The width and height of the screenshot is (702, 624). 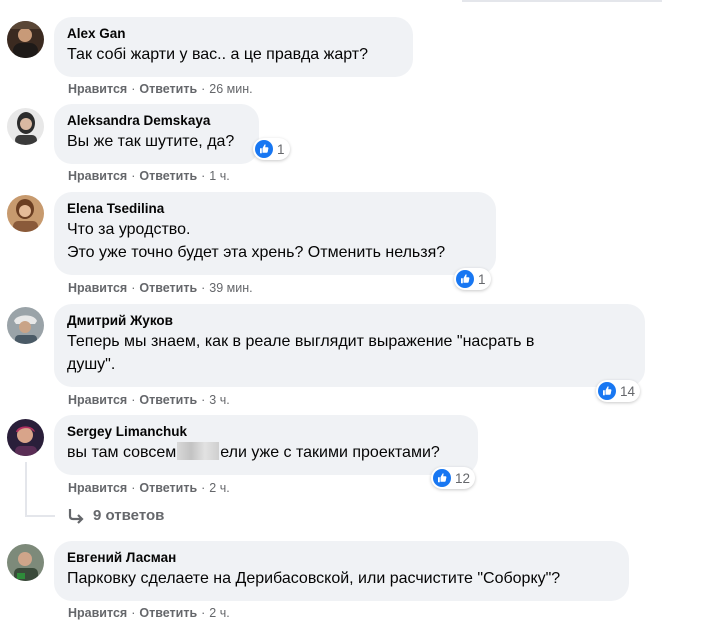 What do you see at coordinates (151, 141) in the screenshot?
I see `comment-text: Вы же так шутите, да?` at bounding box center [151, 141].